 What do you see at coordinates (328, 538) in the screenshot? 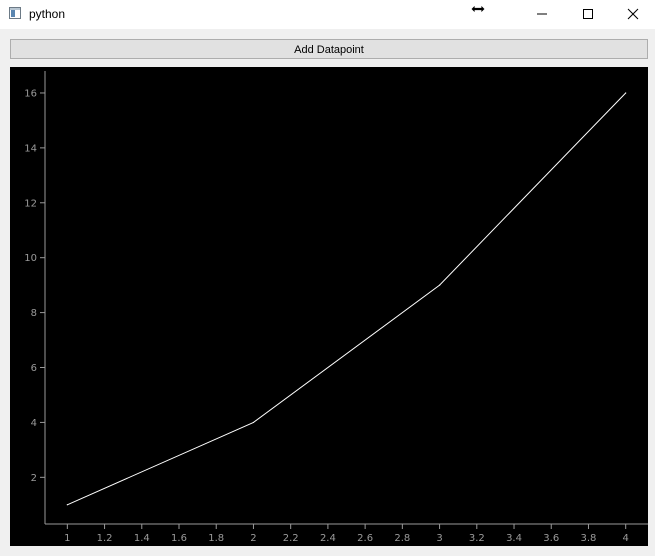
I see `x-tick-label: 2.4` at bounding box center [328, 538].